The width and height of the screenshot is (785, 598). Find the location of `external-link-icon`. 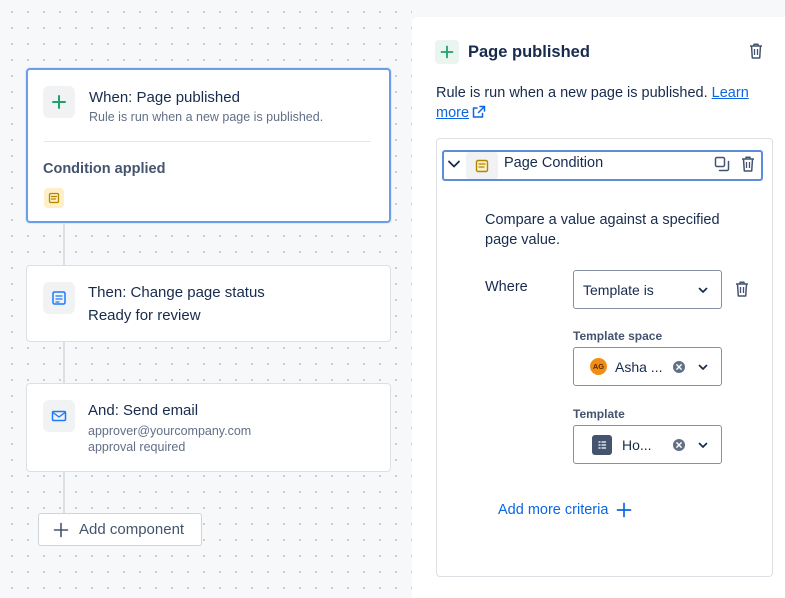

external-link-icon is located at coordinates (479, 115).